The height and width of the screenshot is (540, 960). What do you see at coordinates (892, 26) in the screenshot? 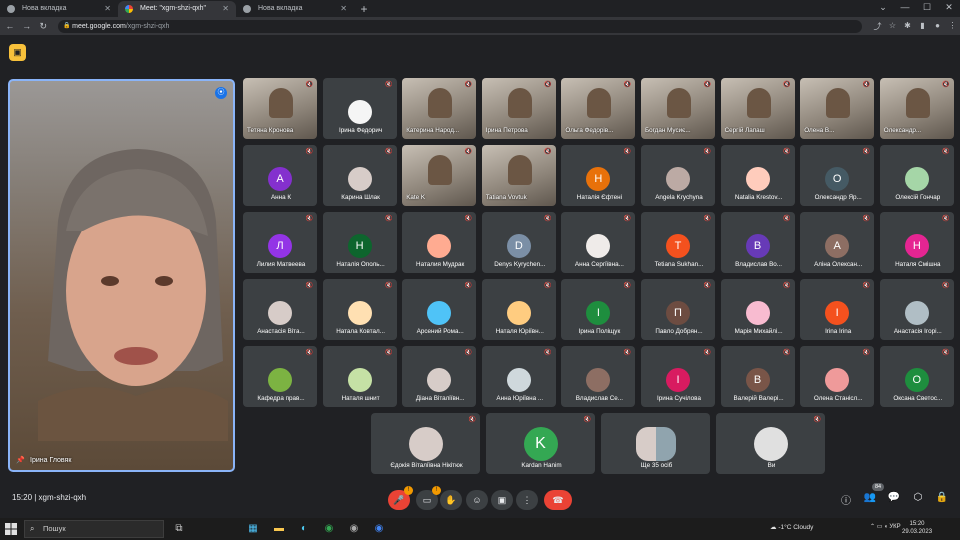
I see `bookmark-star-icon: ☆` at bounding box center [892, 26].